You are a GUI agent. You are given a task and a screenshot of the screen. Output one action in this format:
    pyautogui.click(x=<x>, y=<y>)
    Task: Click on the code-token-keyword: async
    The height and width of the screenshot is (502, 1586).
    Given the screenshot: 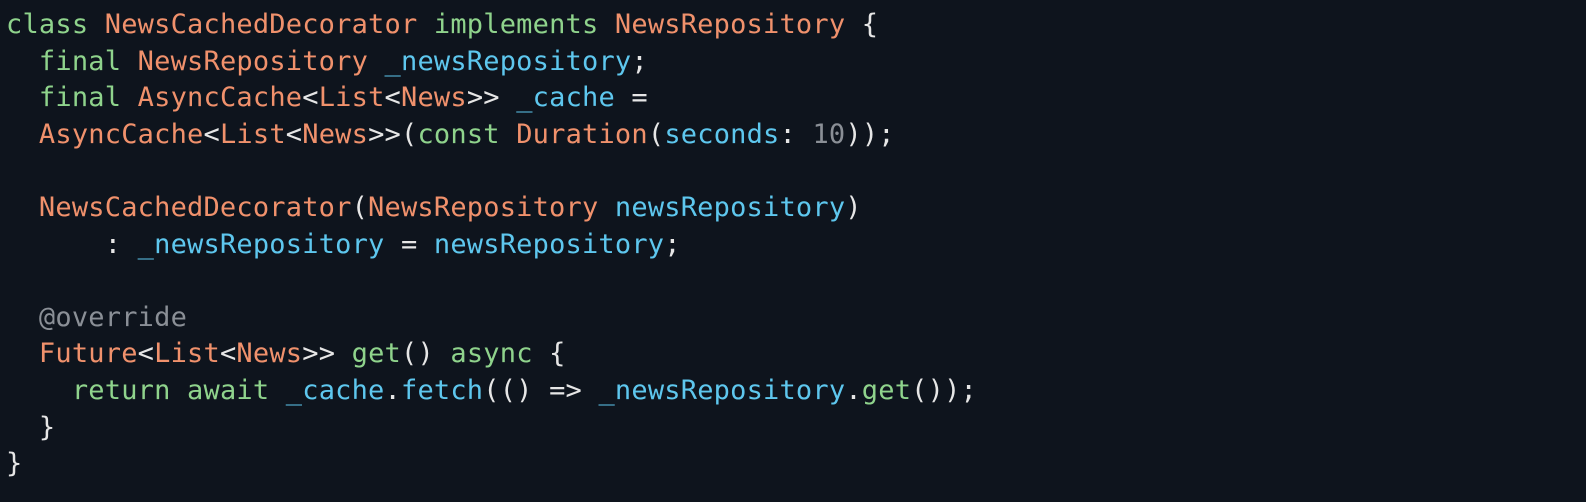 What is the action you would take?
    pyautogui.click(x=491, y=354)
    